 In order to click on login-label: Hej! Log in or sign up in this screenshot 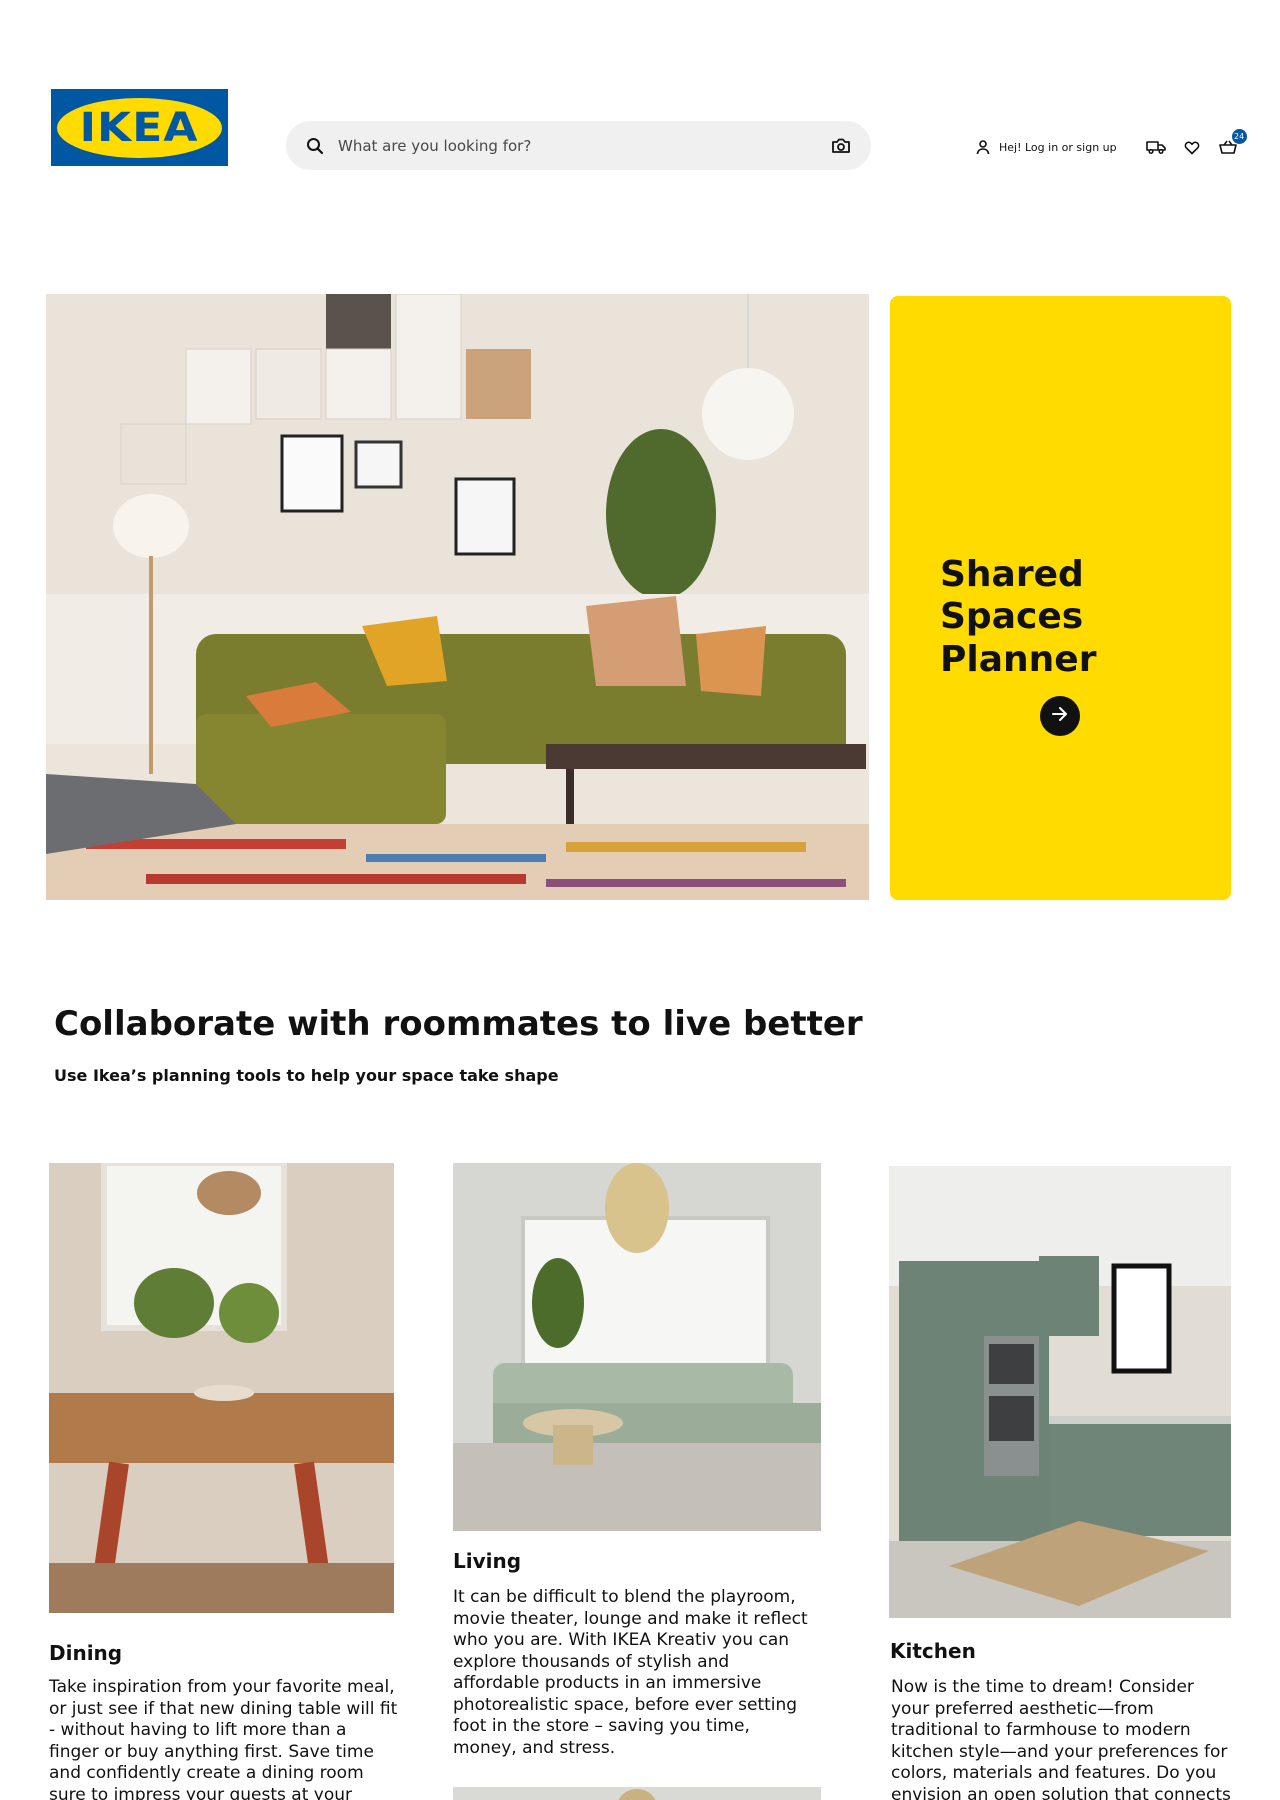, I will do `click(1058, 147)`.